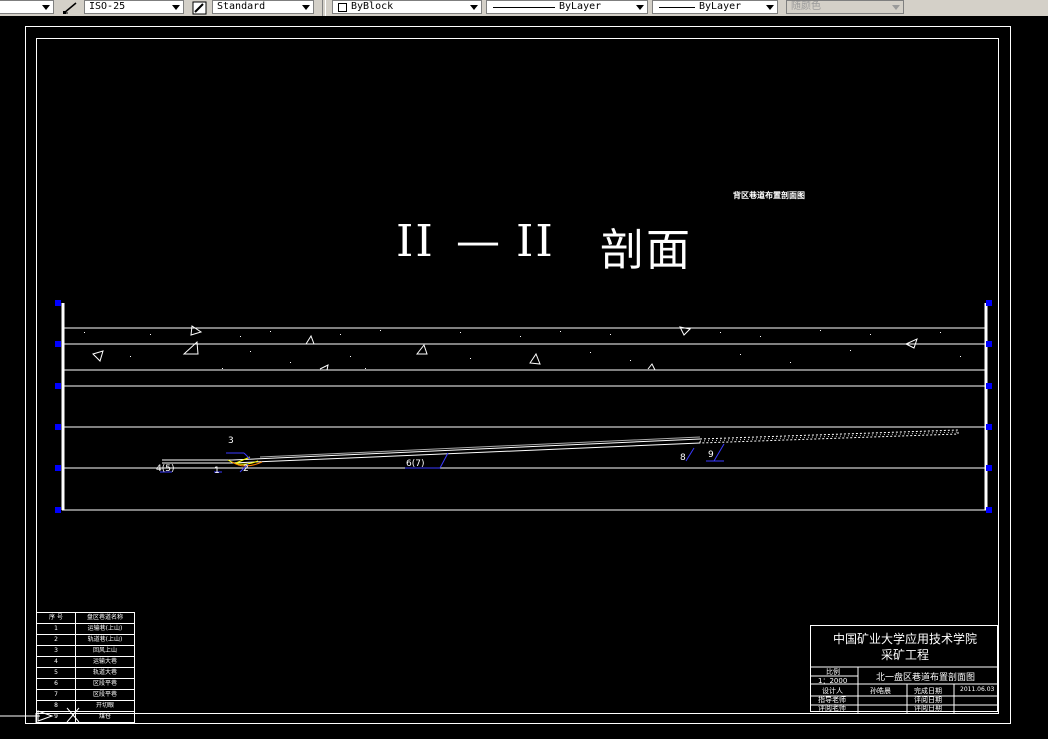  Describe the element at coordinates (105, 717) in the screenshot. I see `legend-name: 煤仓` at that location.